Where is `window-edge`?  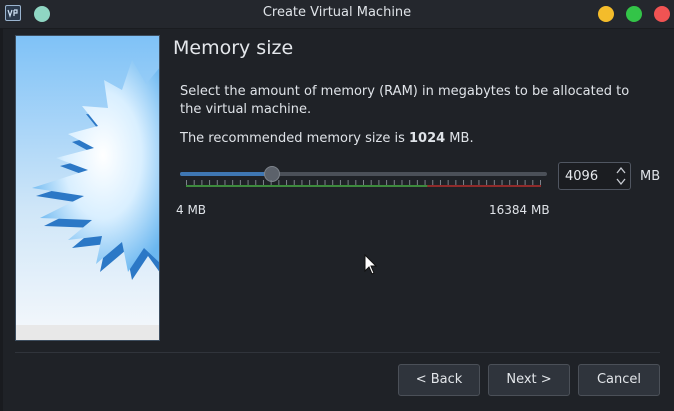
window-edge is located at coordinates (1, 219).